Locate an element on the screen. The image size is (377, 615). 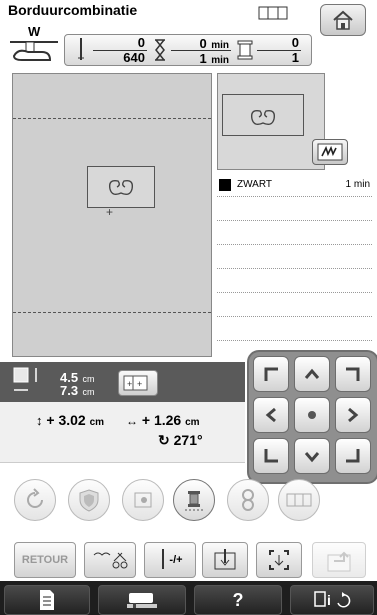
move-down-button is located at coordinates (312, 456).